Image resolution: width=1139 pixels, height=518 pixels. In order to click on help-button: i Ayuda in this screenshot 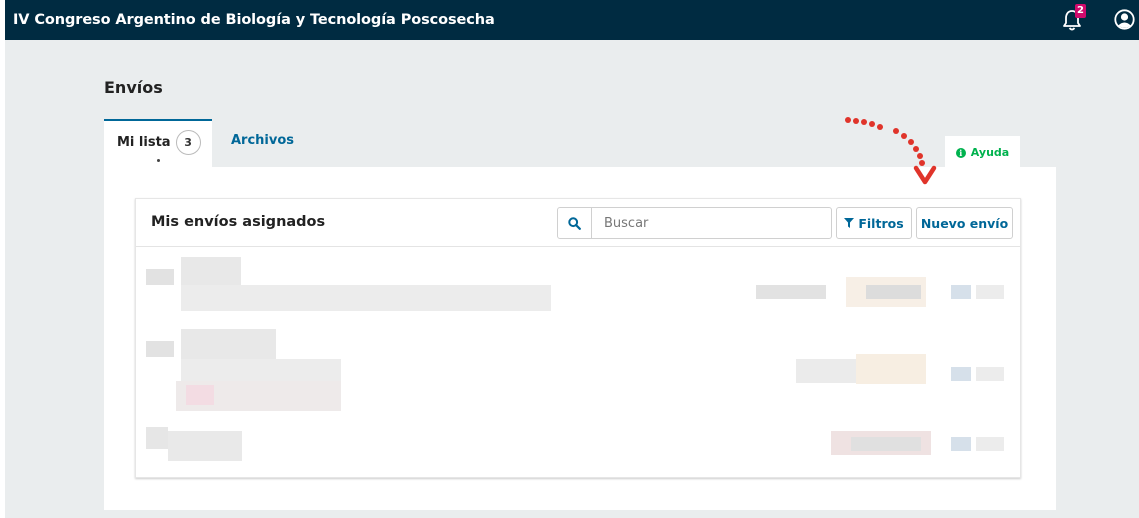, I will do `click(982, 152)`.